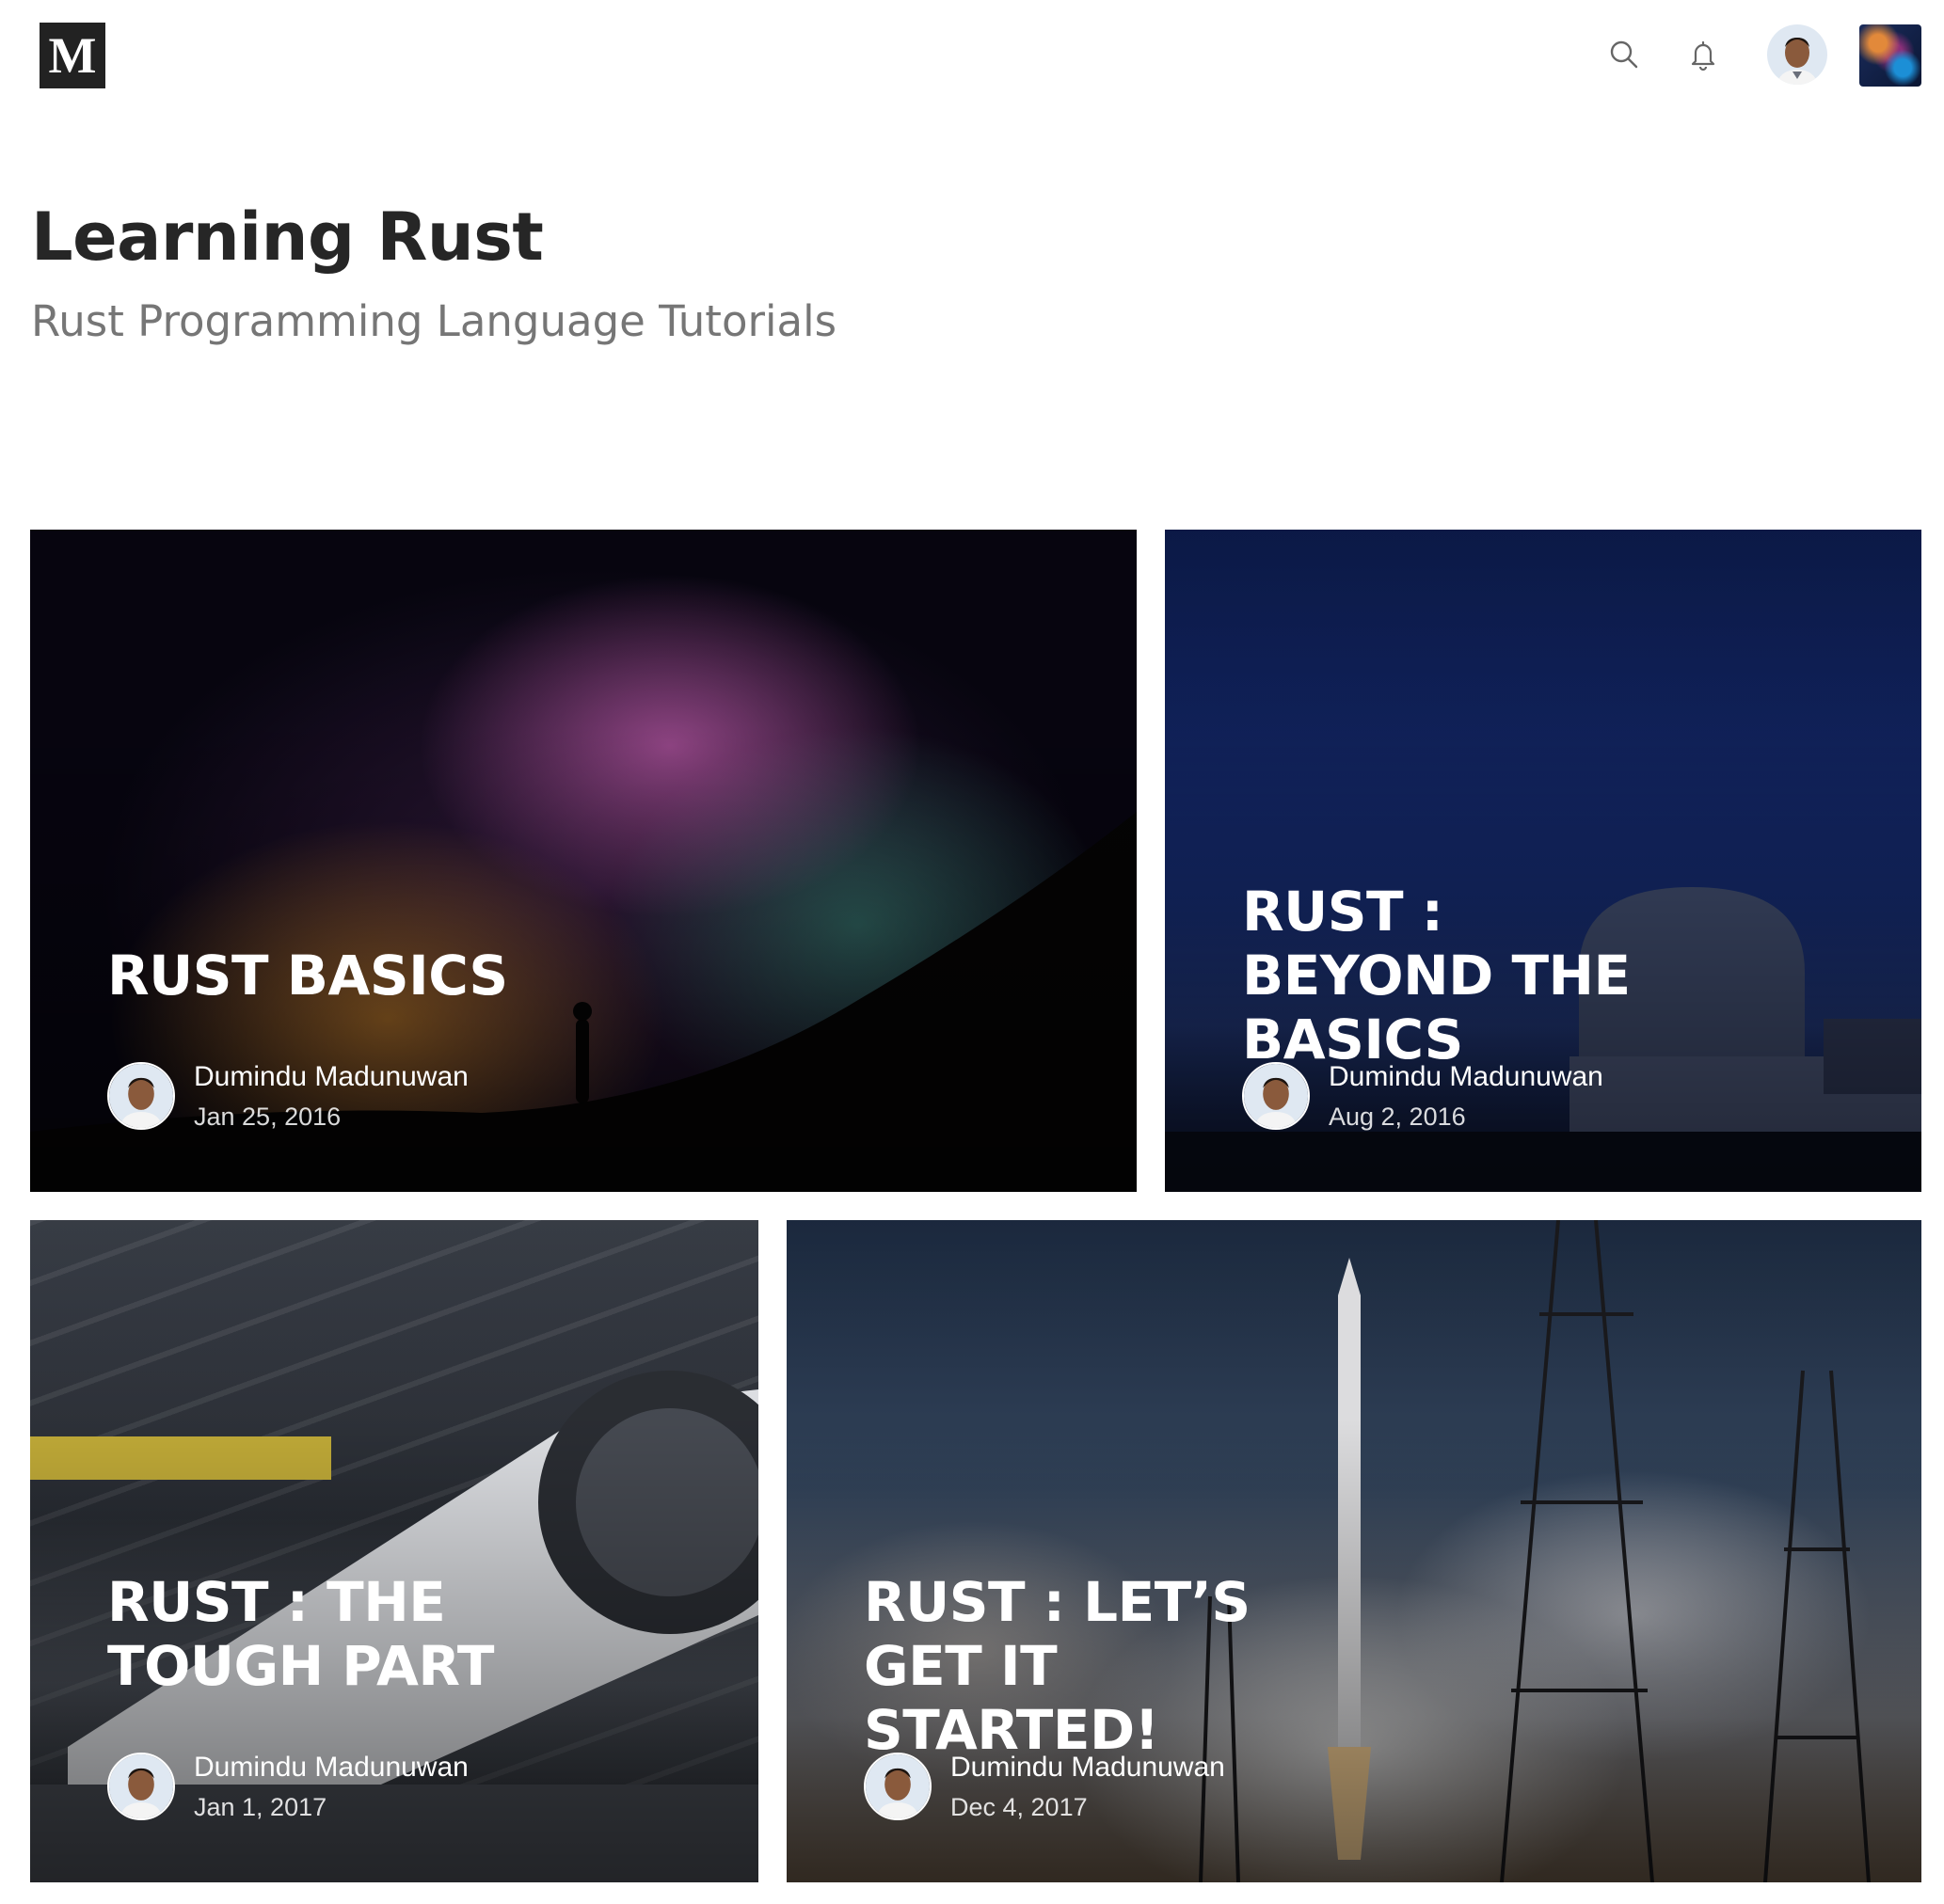 The height and width of the screenshot is (1904, 1944). What do you see at coordinates (1890, 55) in the screenshot?
I see `publication-thumbnail` at bounding box center [1890, 55].